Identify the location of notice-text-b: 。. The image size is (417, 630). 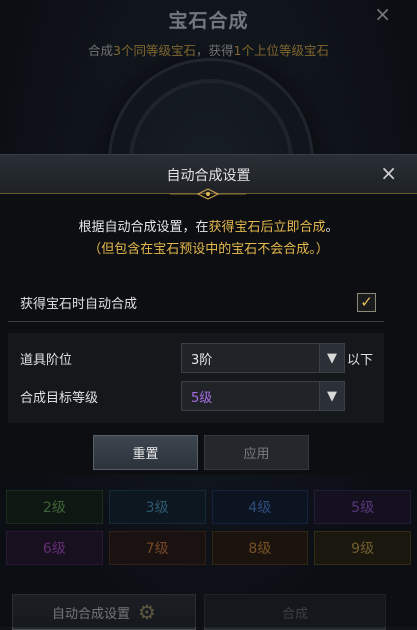
(332, 227).